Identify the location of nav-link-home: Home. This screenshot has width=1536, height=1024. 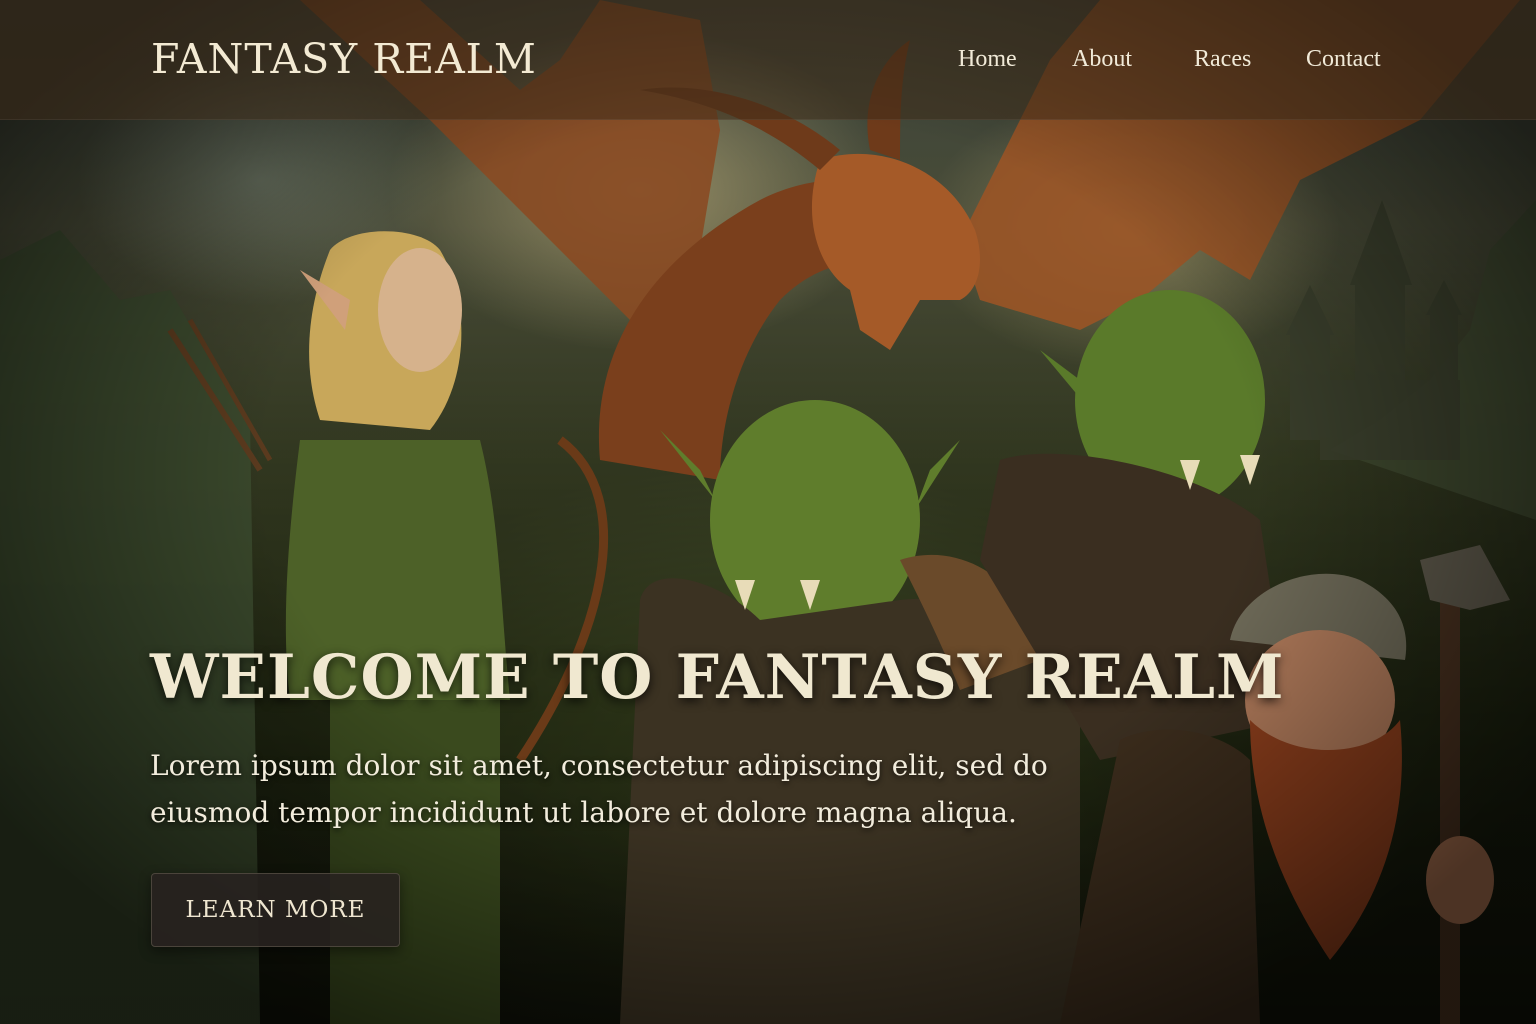
(1015, 59).